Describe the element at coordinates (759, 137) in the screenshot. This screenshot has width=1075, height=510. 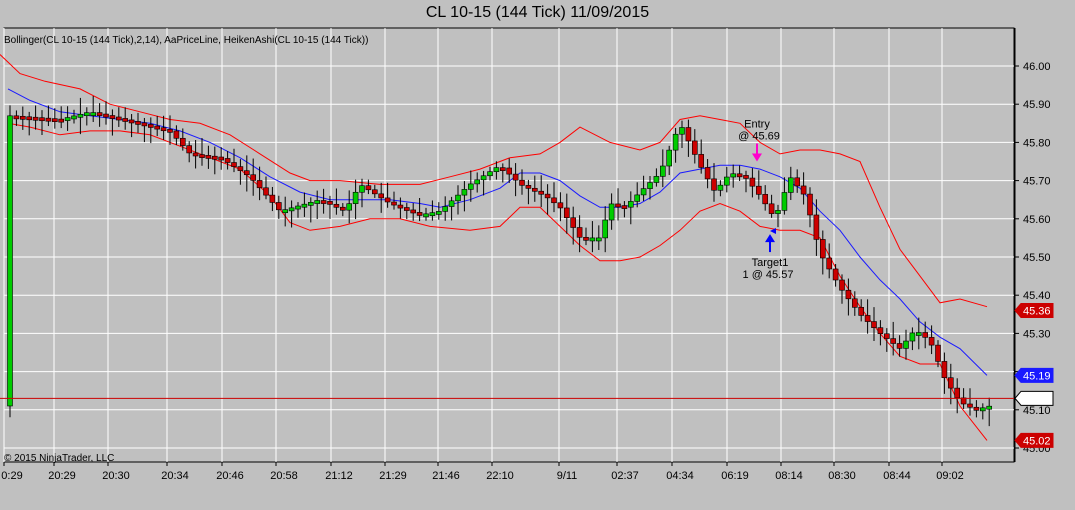
I see `entry-price-label: @ 45.69` at that location.